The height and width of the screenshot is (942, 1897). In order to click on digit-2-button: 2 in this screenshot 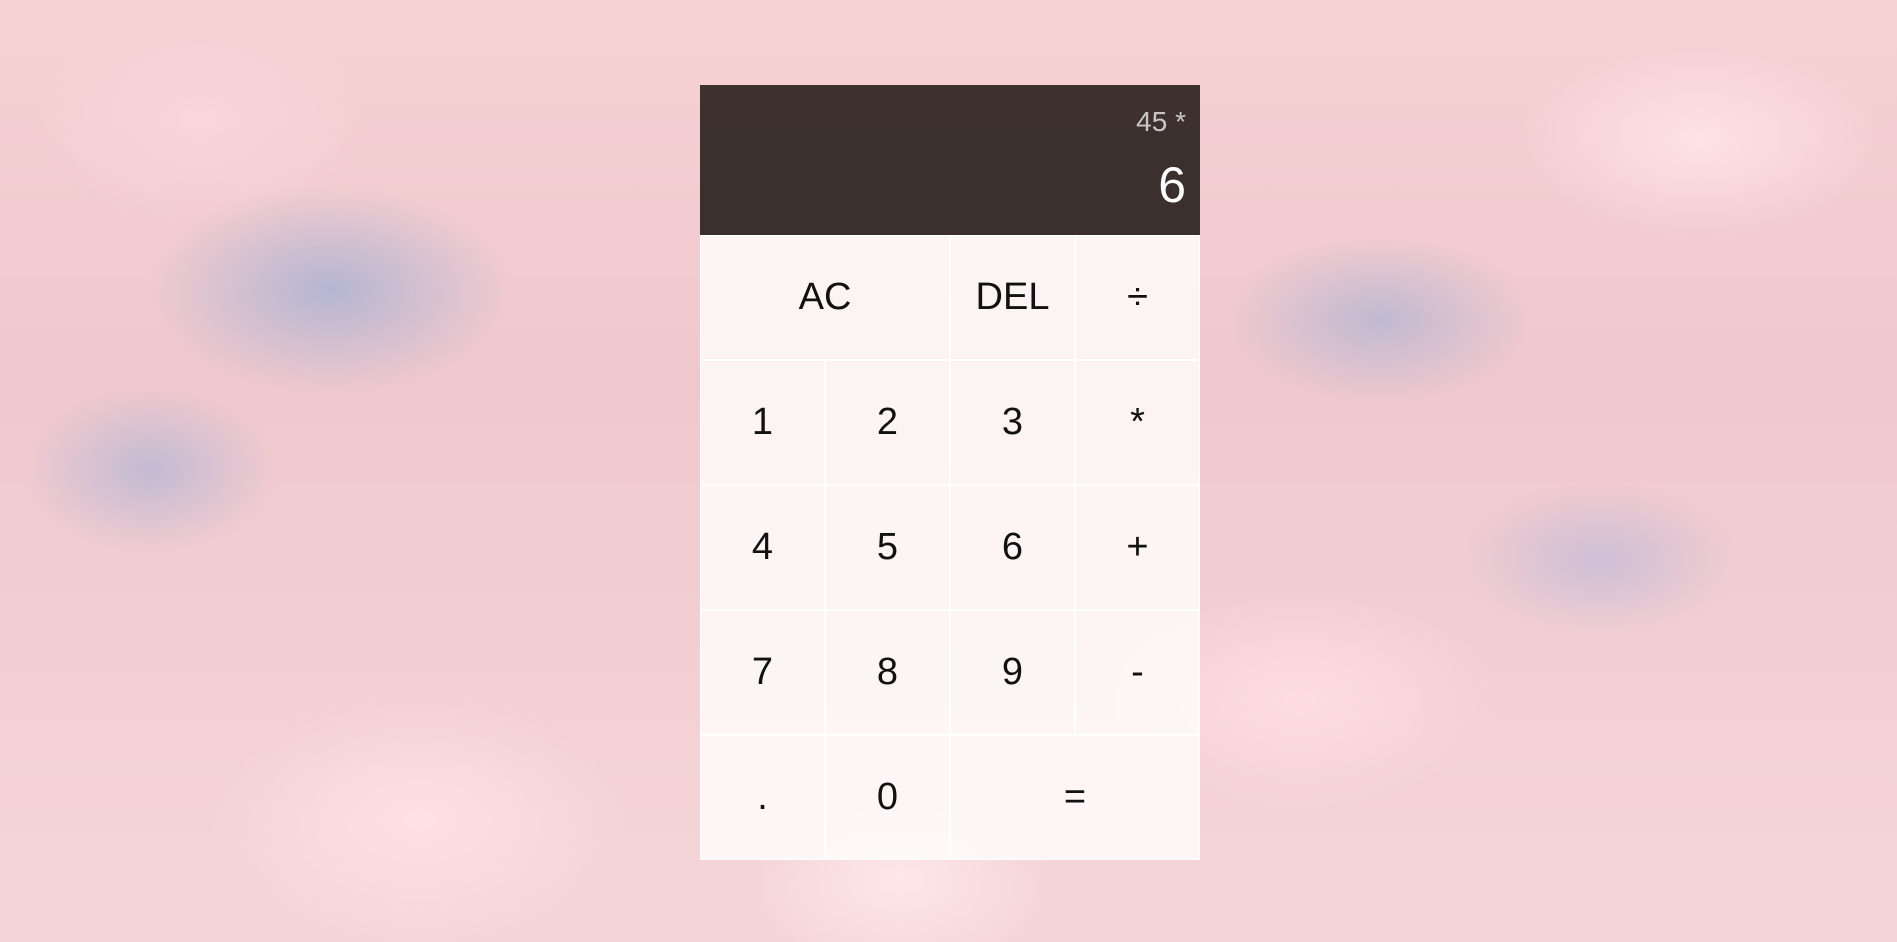, I will do `click(887, 422)`.